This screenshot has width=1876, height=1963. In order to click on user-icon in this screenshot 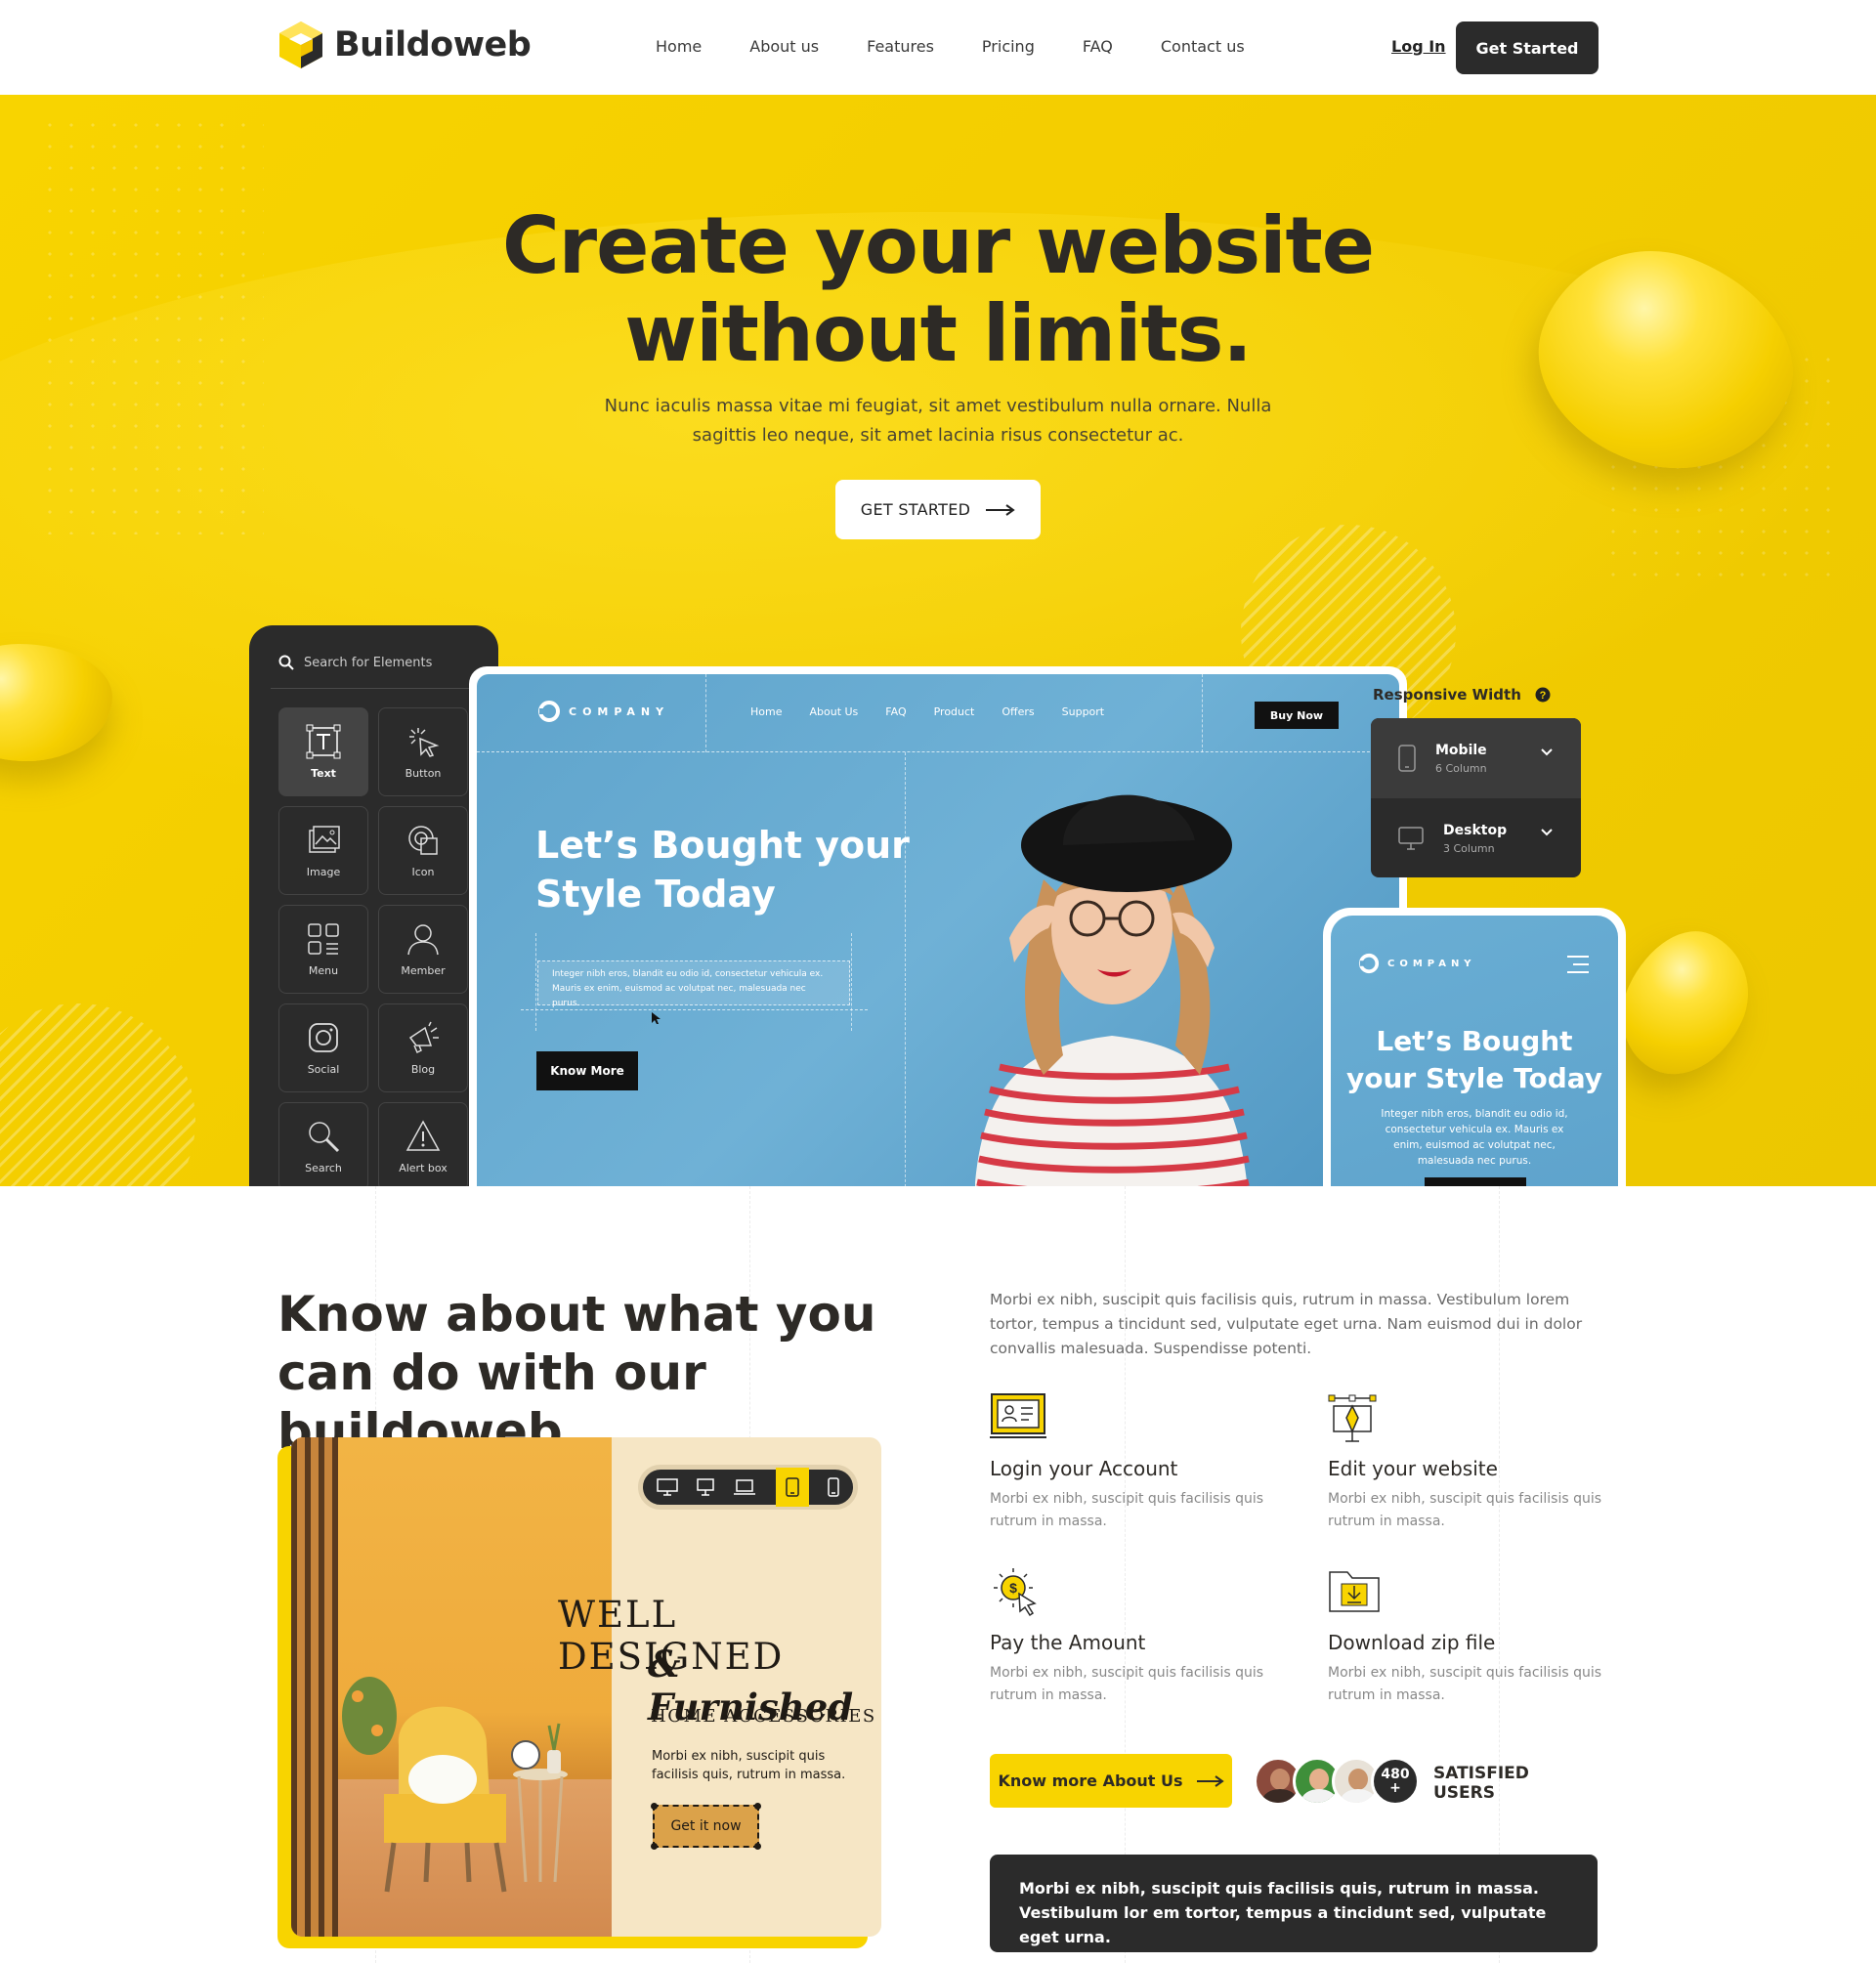, I will do `click(423, 940)`.